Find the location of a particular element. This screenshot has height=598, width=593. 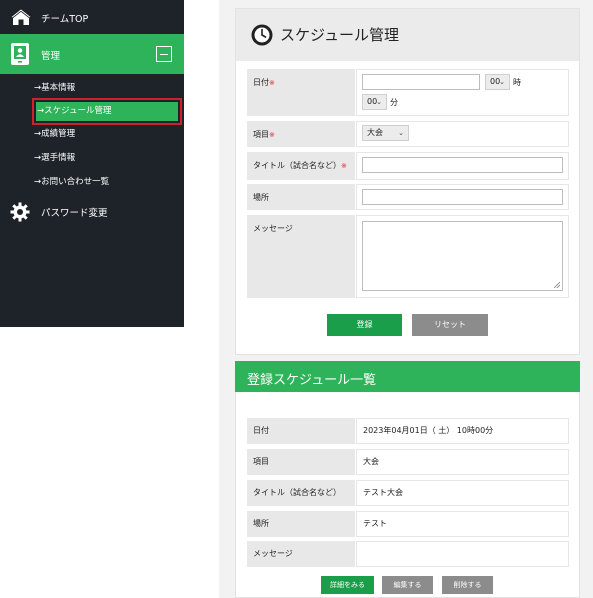

sidebar-item-label: 管理 is located at coordinates (51, 56).